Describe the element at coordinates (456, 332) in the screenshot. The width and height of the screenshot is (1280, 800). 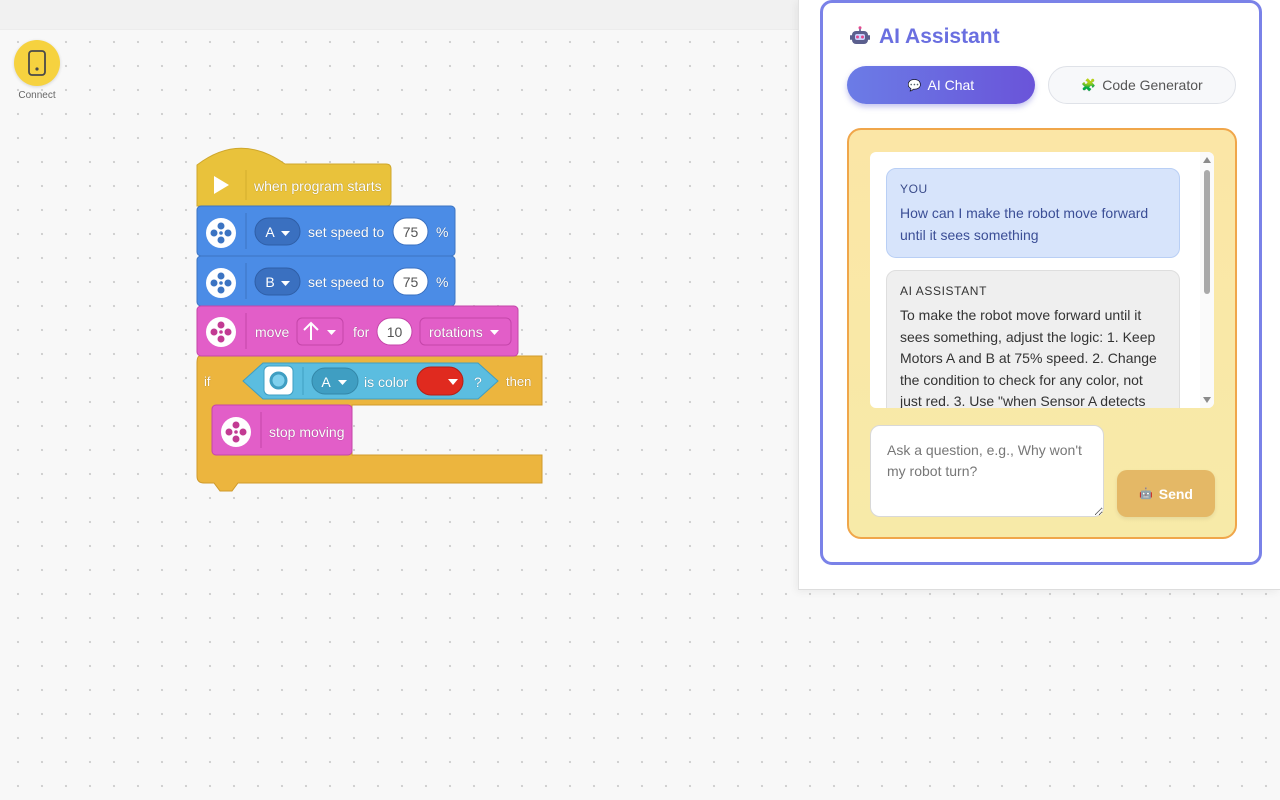
I see `unit-value: rotations` at that location.